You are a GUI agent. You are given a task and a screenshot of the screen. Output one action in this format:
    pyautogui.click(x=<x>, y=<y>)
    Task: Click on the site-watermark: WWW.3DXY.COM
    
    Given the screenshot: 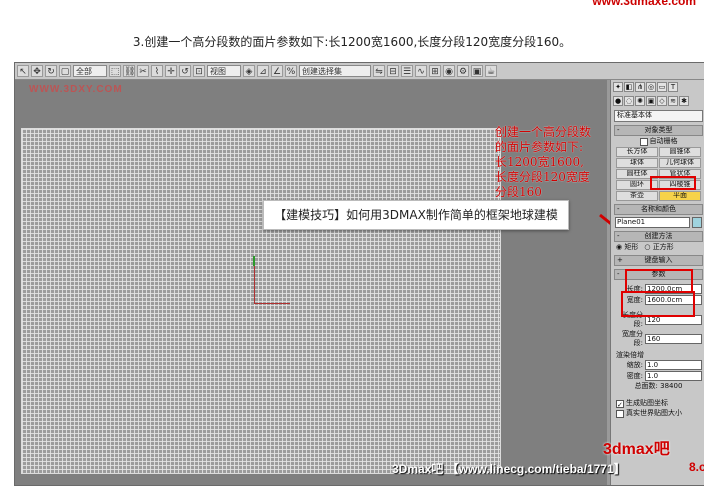 What is the action you would take?
    pyautogui.click(x=76, y=89)
    